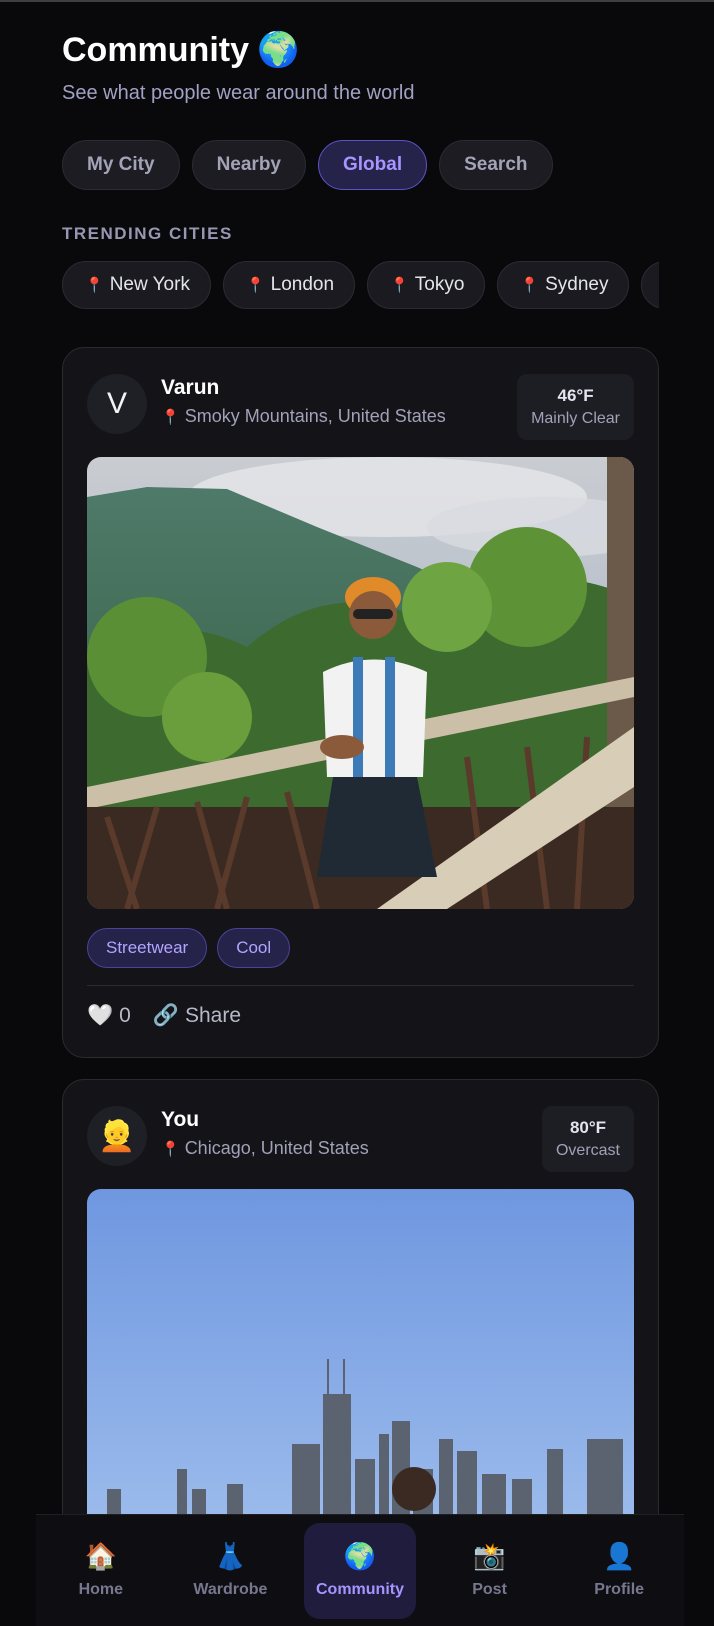 This screenshot has width=714, height=1626. Describe the element at coordinates (373, 165) in the screenshot. I see `tab-global: Global` at that location.